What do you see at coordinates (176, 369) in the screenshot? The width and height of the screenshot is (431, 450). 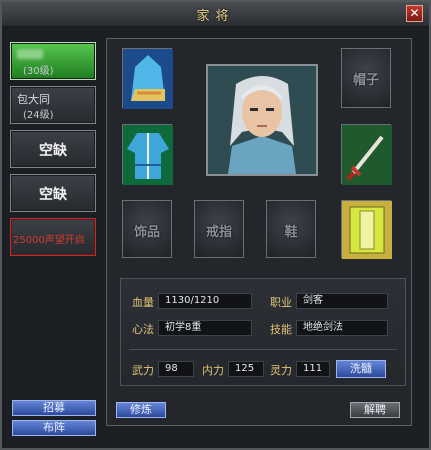 I see `force-value: 98` at bounding box center [176, 369].